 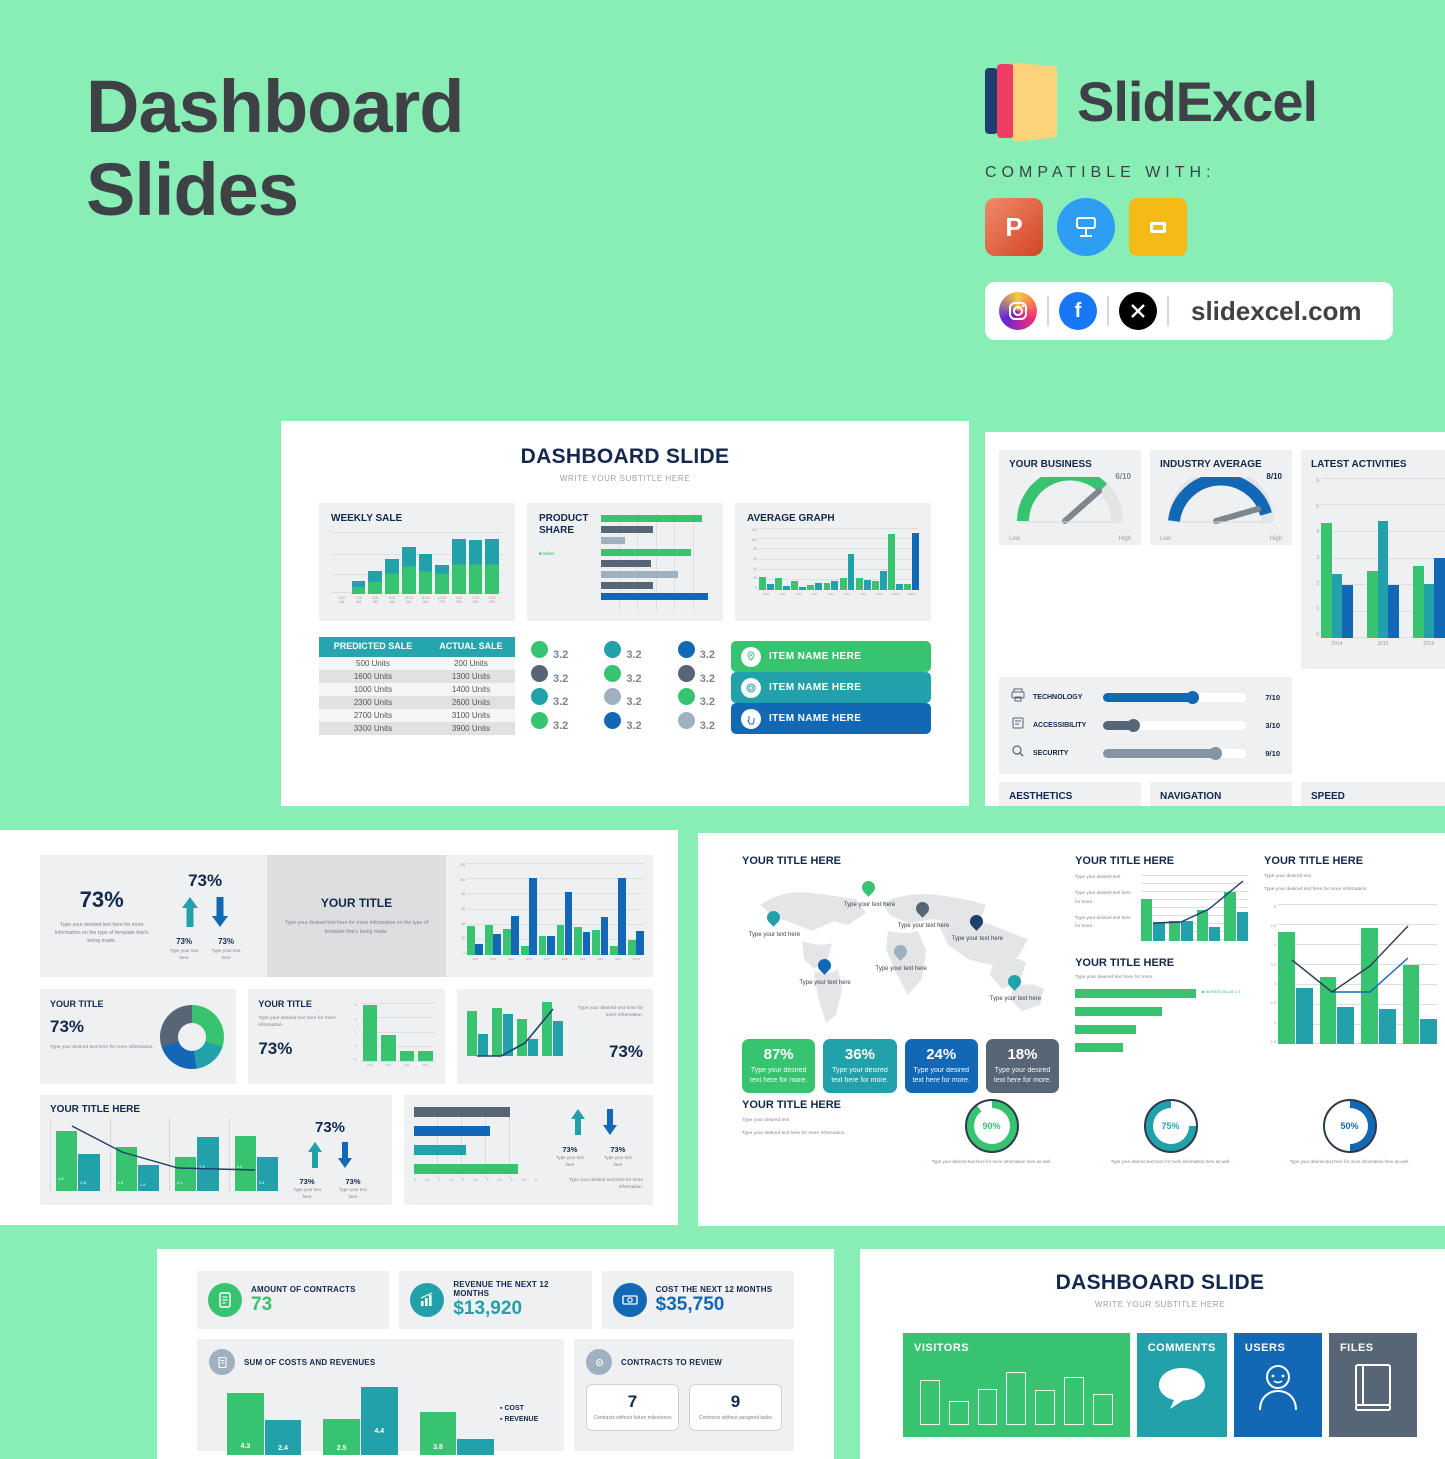 What do you see at coordinates (1378, 567) in the screenshot?
I see `latest-activities-chart: 6543210 2014 2015 2016` at bounding box center [1378, 567].